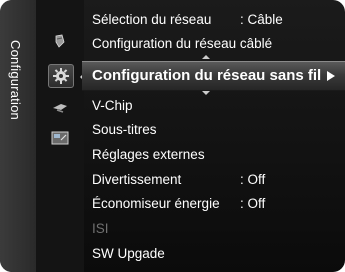 This screenshot has width=345, height=272. What do you see at coordinates (137, 179) in the screenshot?
I see `menu-item-label: Divertissement` at bounding box center [137, 179].